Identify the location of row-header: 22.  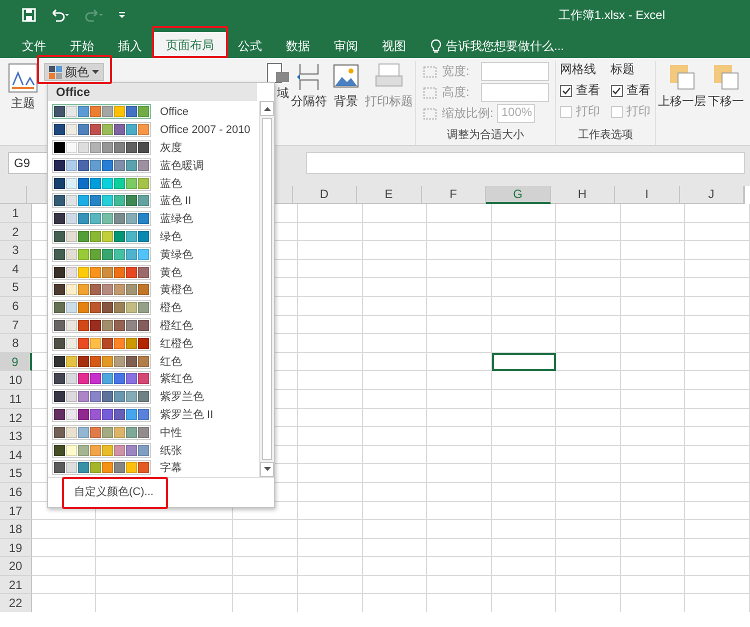
(16, 603).